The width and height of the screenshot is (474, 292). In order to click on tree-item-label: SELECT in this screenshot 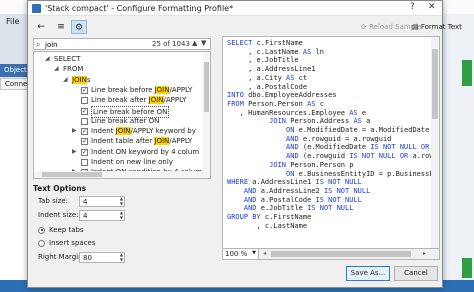, I will do `click(67, 59)`.